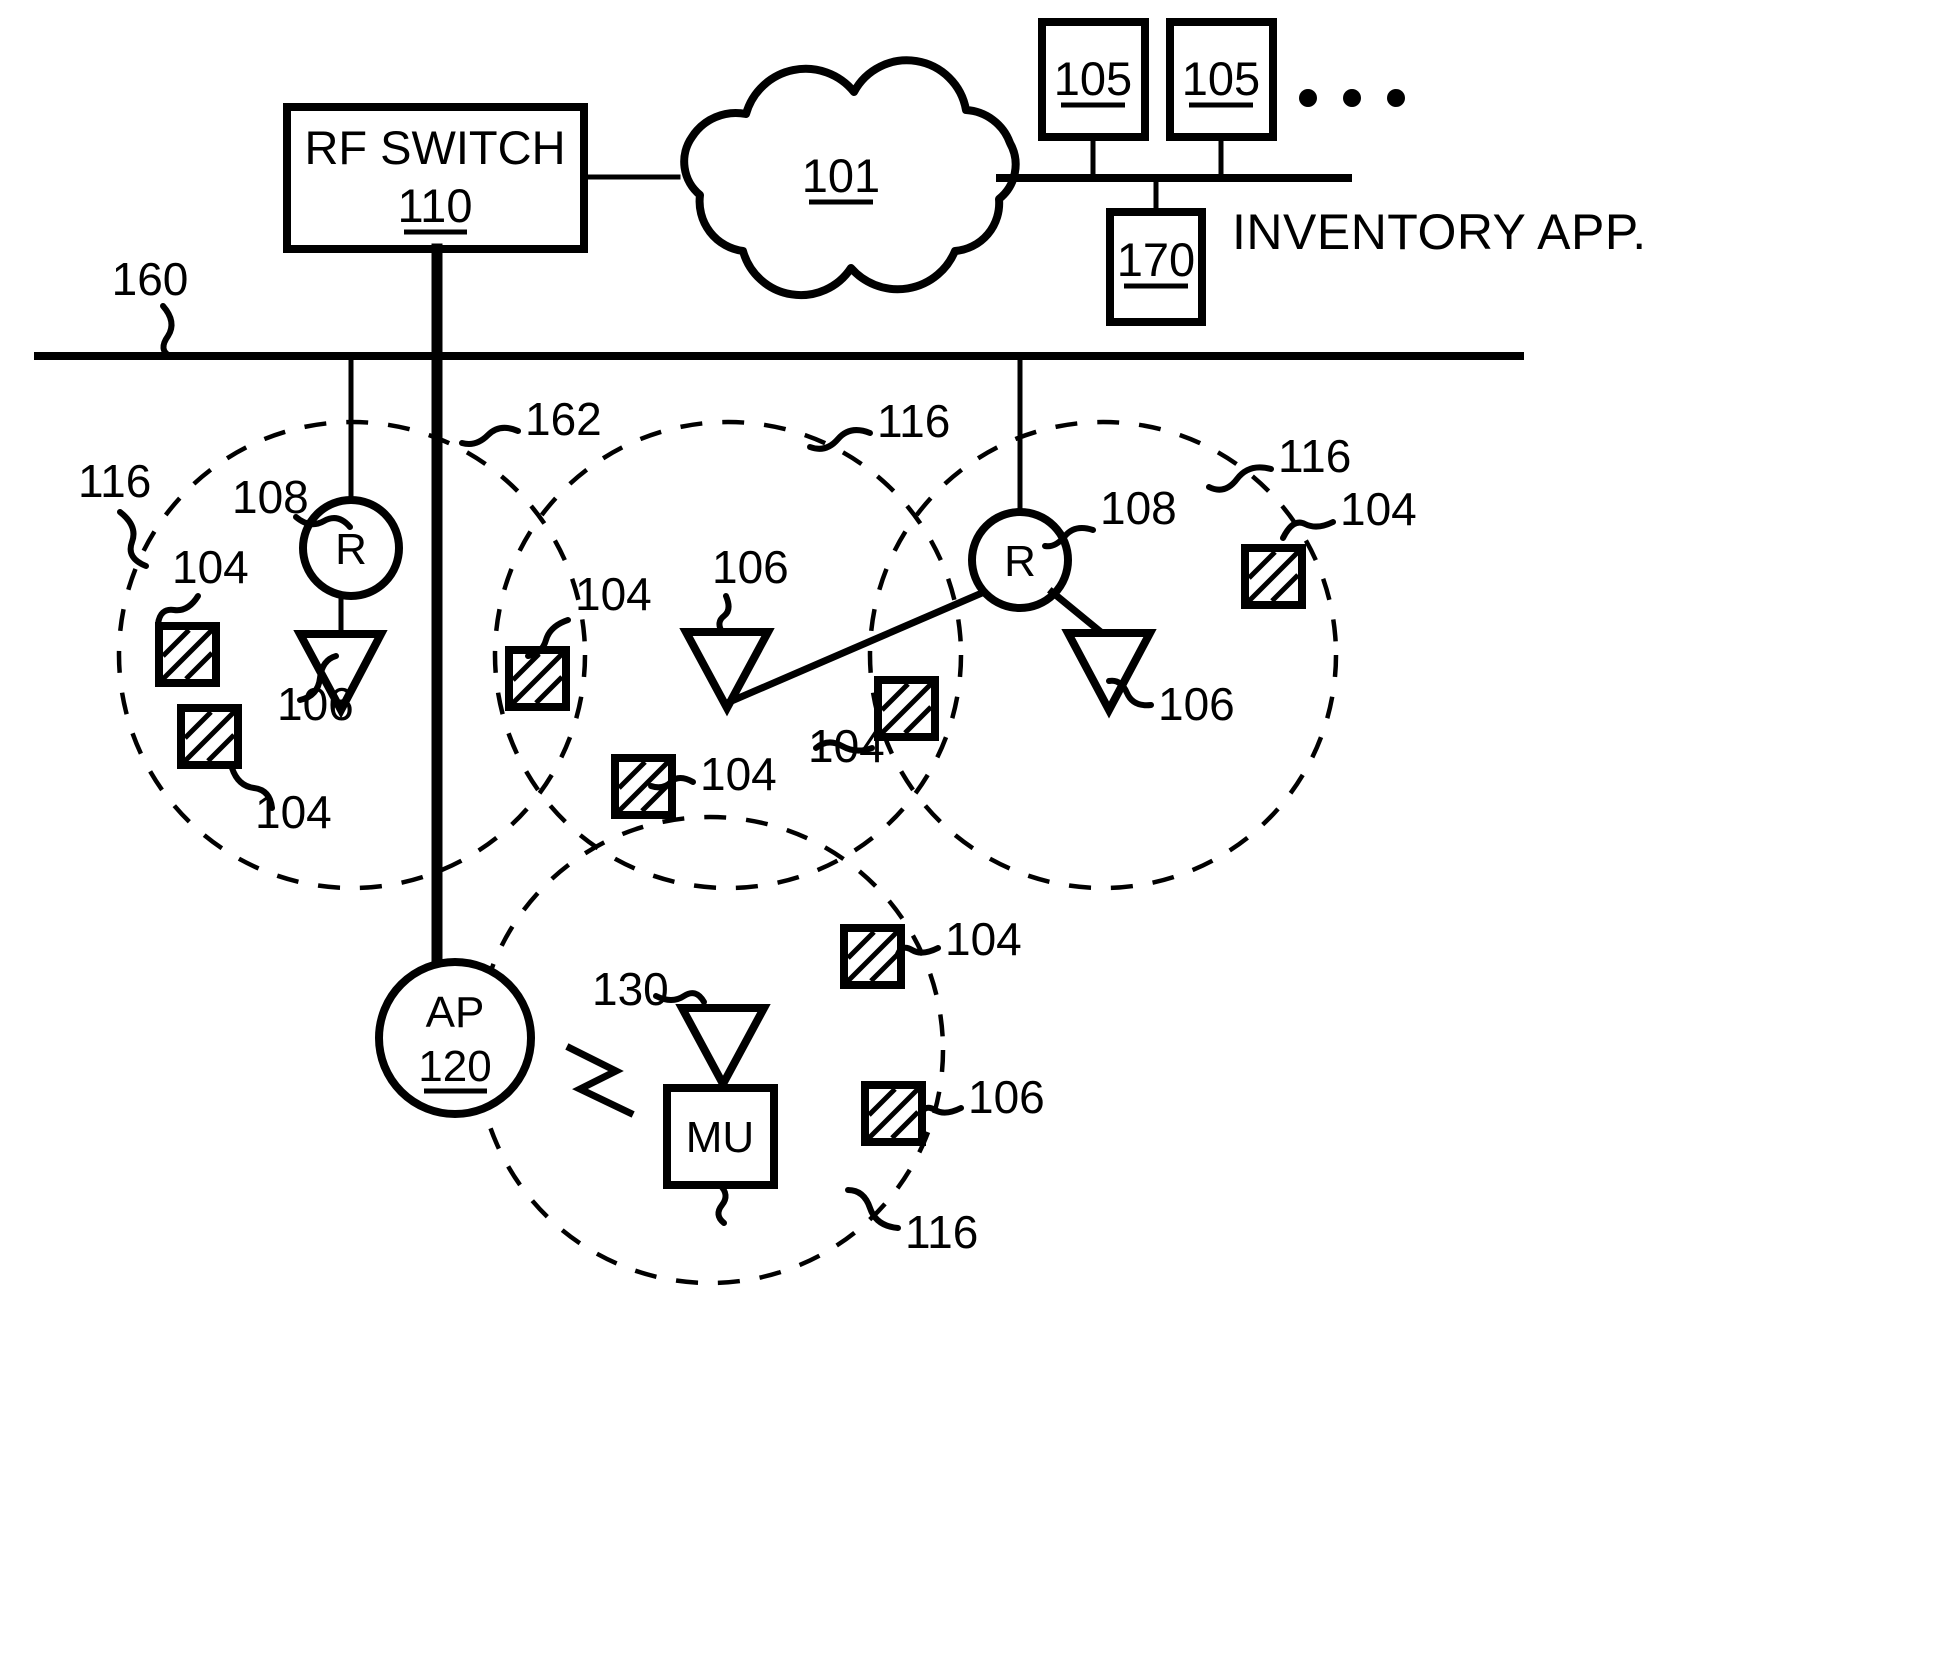  I want to click on callout-116-left-label: 116, so click(114, 481).